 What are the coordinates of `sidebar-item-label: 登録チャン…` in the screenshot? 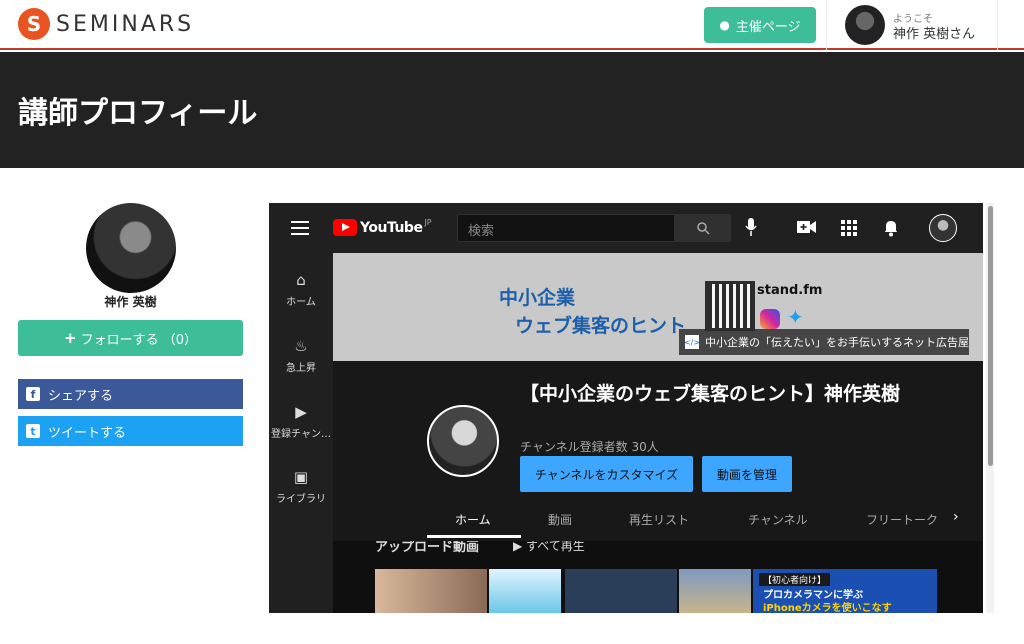 It's located at (301, 434).